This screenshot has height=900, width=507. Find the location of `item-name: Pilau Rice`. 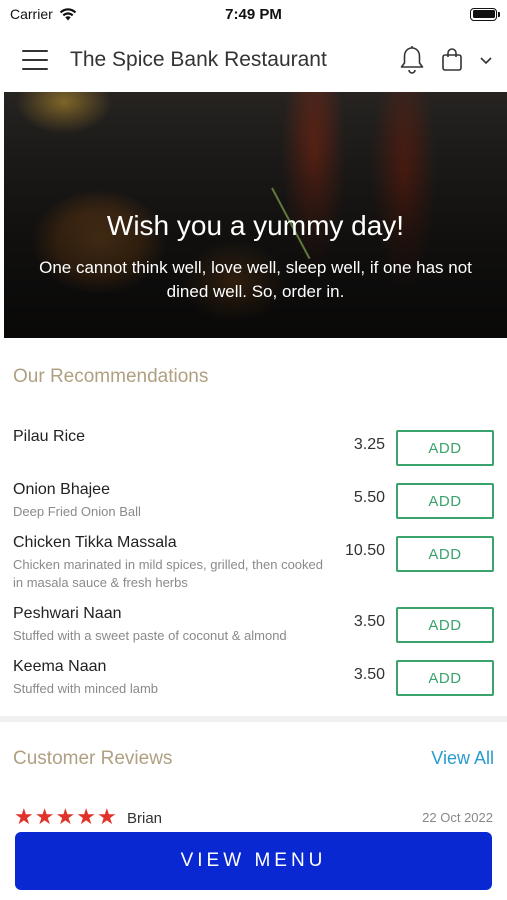

item-name: Pilau Rice is located at coordinates (49, 436).